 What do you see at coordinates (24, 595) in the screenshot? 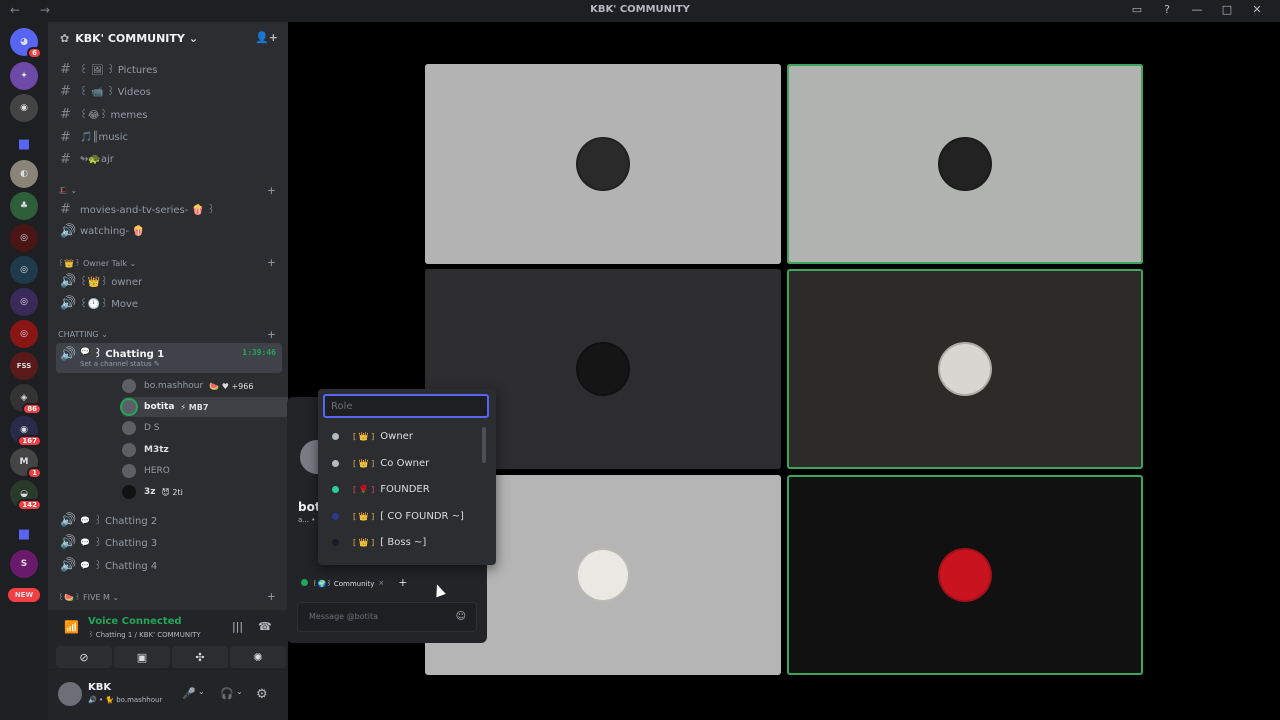
I see `new-badge: NEW` at bounding box center [24, 595].